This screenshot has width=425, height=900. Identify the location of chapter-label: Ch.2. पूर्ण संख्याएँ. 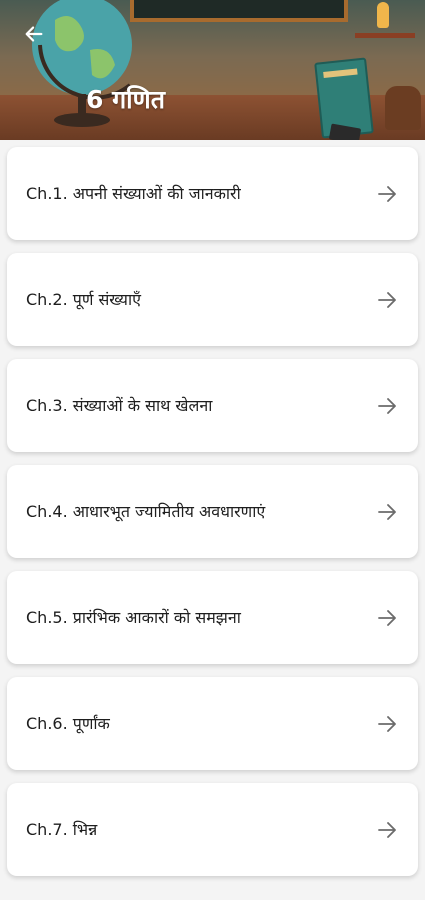
(83, 299).